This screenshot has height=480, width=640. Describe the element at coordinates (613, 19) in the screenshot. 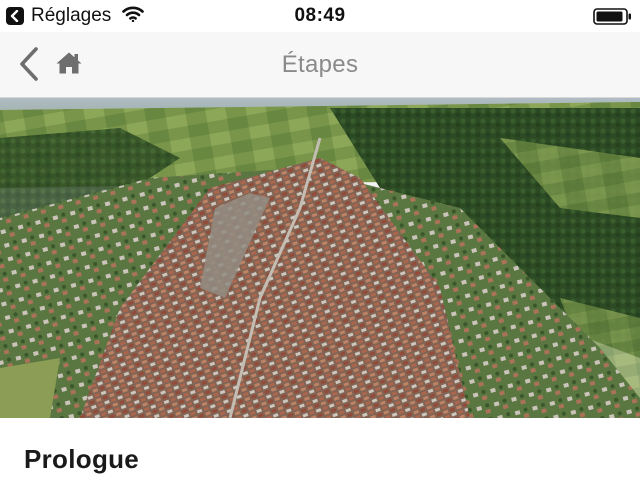

I see `battery-icon` at that location.